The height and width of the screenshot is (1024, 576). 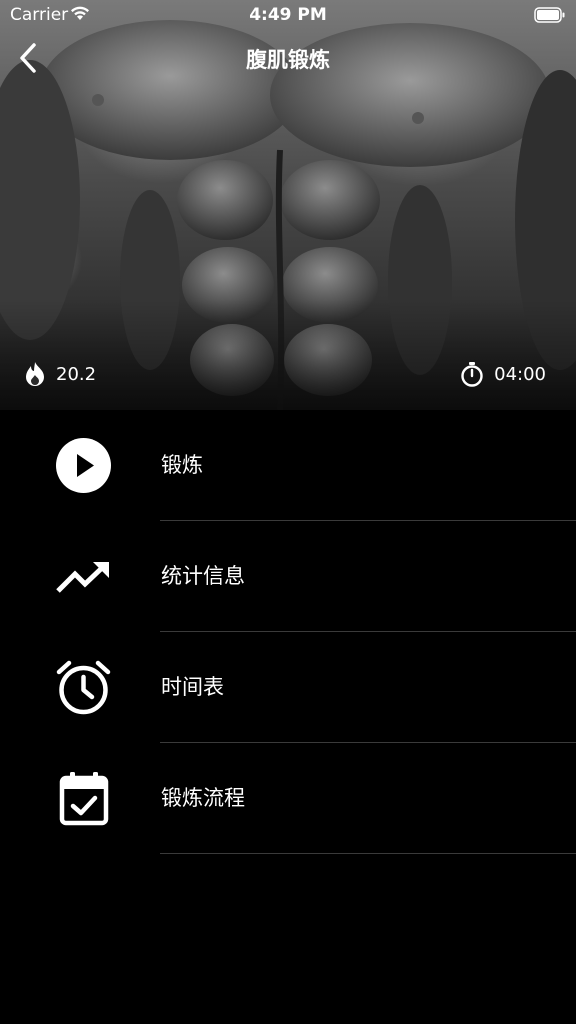 What do you see at coordinates (203, 798) in the screenshot?
I see `menu-item-label: 锻炼流程` at bounding box center [203, 798].